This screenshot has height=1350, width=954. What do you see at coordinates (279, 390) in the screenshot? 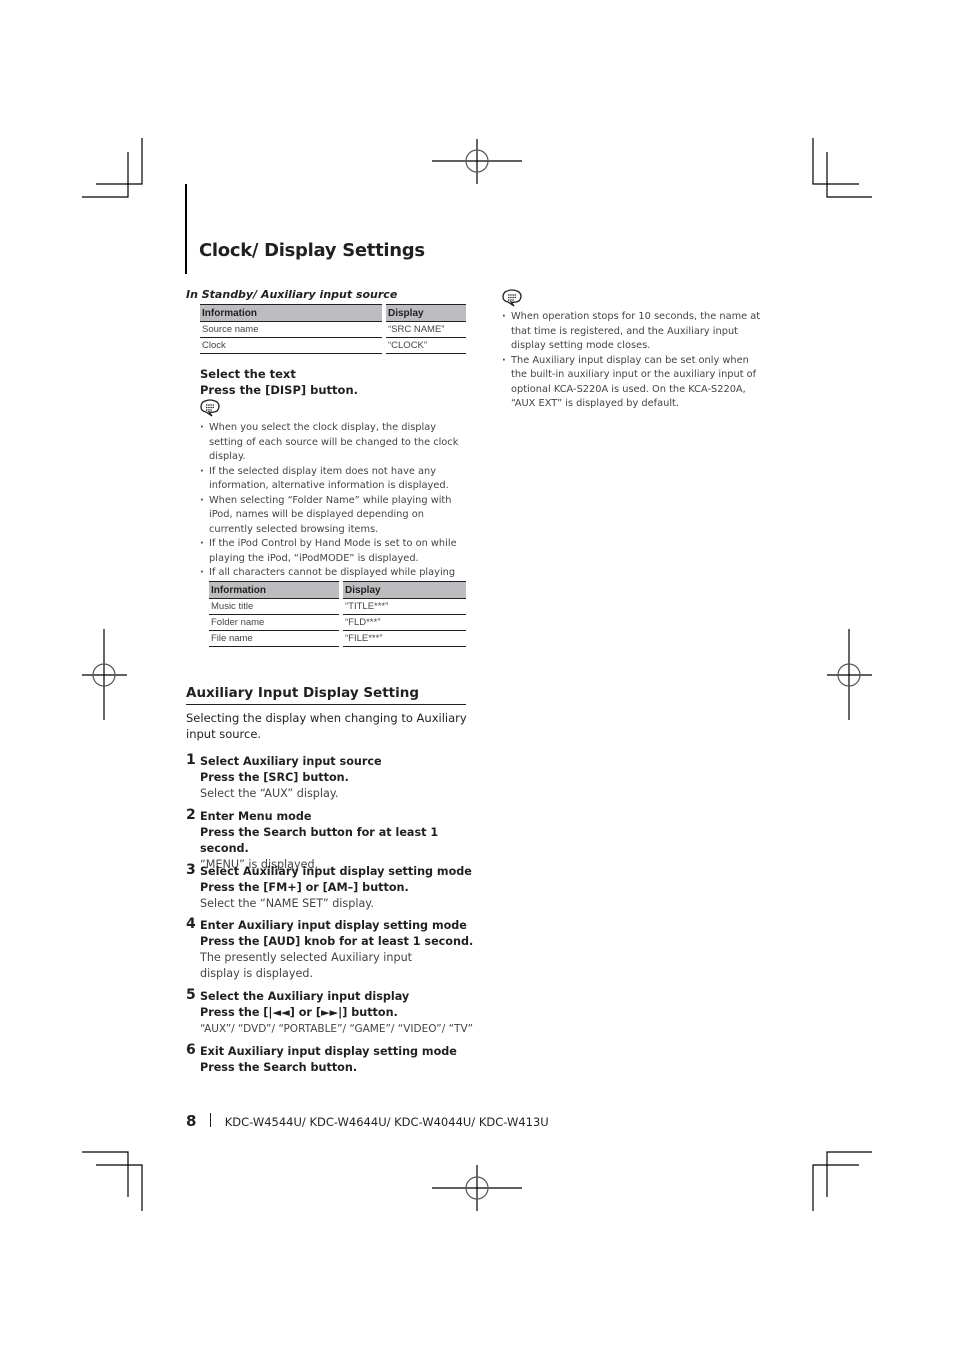
I see `action-instruction: Press the [DISP] button.` at bounding box center [279, 390].